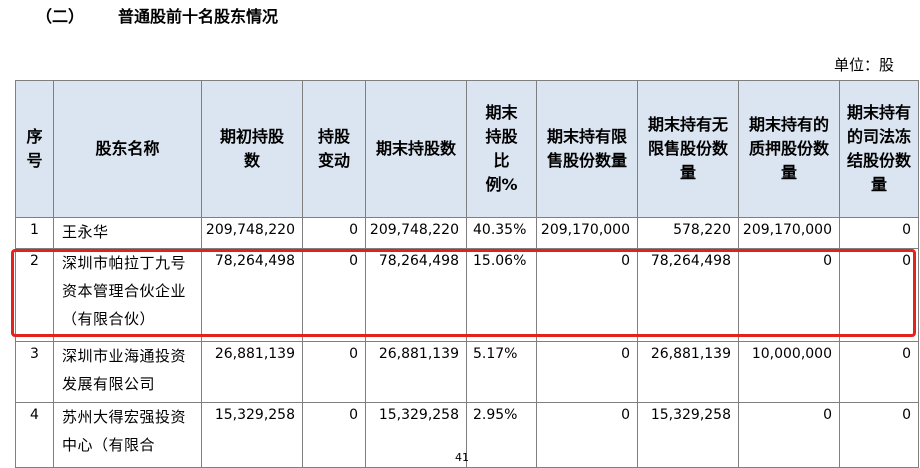 The width and height of the screenshot is (920, 468). I want to click on shareholder-name: 深圳市帕拉丁九号资本管理合伙企业（有限合伙）, so click(127, 295).